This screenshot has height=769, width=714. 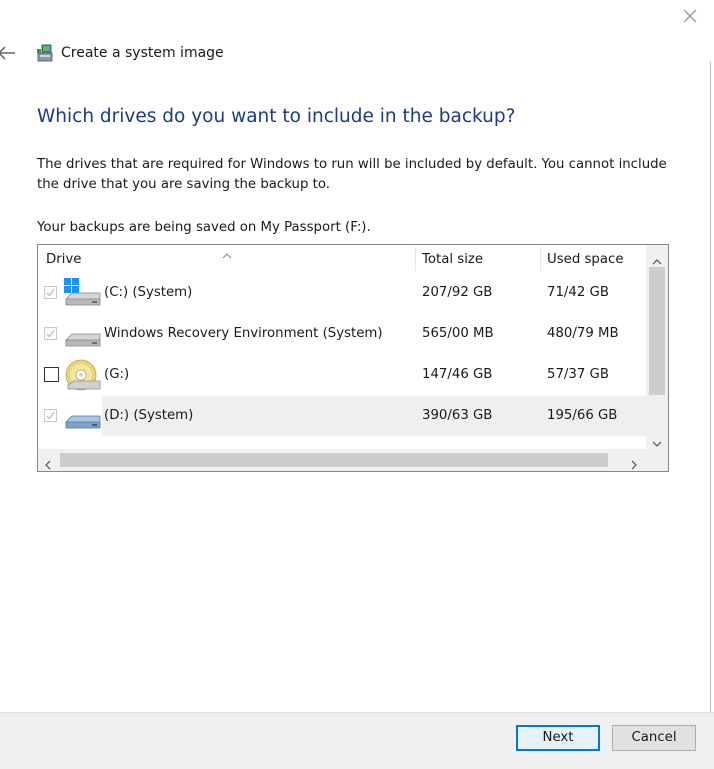 I want to click on drive-name: (C:) (System), so click(x=148, y=292).